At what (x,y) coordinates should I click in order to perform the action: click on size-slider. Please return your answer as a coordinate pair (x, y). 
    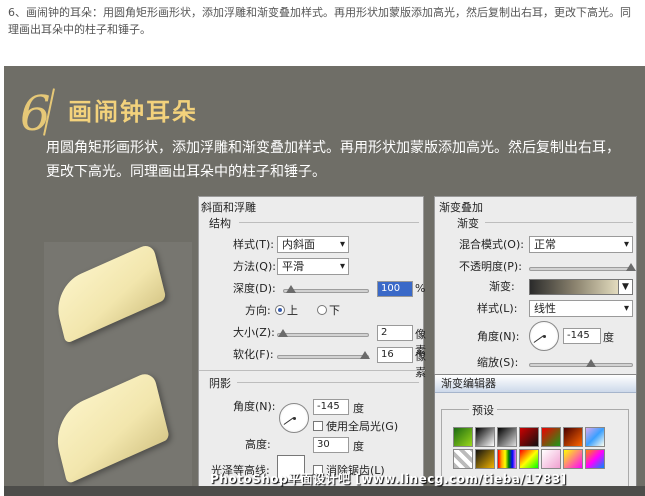
    Looking at the image, I should click on (323, 333).